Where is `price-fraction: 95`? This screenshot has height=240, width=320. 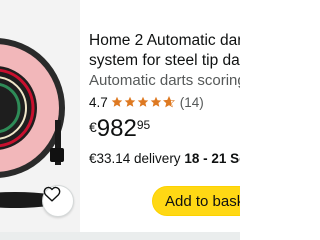 price-fraction: 95 is located at coordinates (143, 125).